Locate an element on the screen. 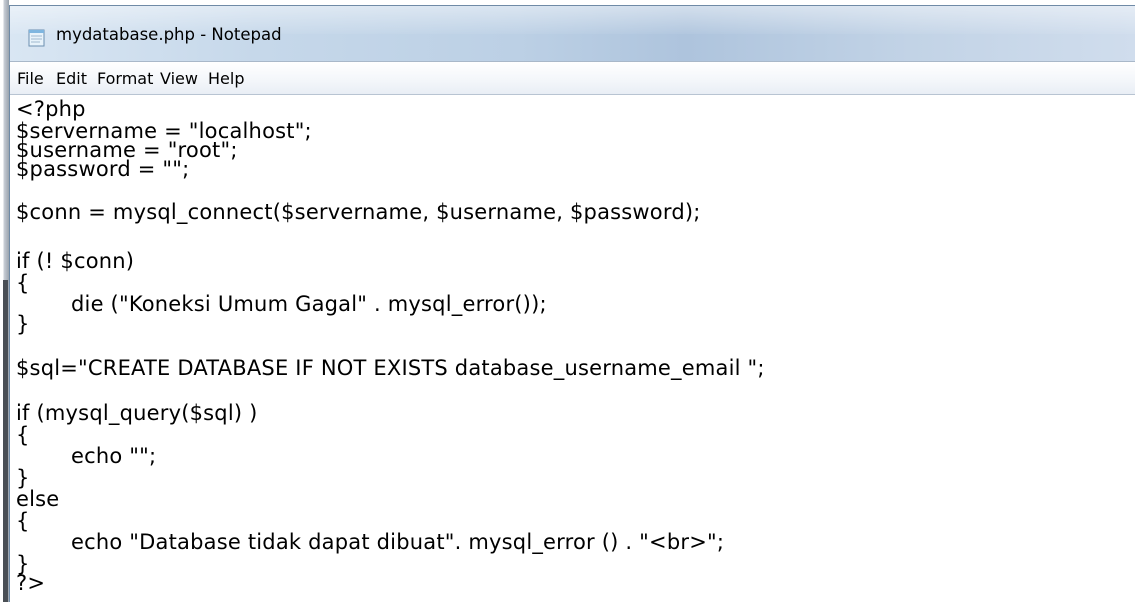 This screenshot has height=602, width=1135. window-edge is located at coordinates (4, 301).